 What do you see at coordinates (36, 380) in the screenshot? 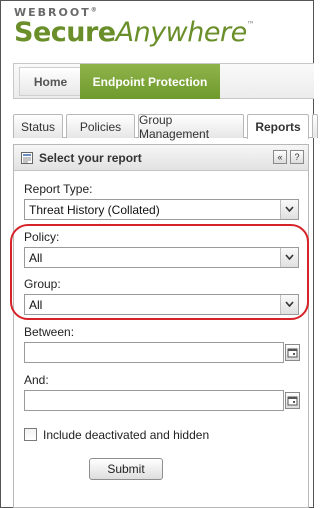
I see `and-label: And:` at bounding box center [36, 380].